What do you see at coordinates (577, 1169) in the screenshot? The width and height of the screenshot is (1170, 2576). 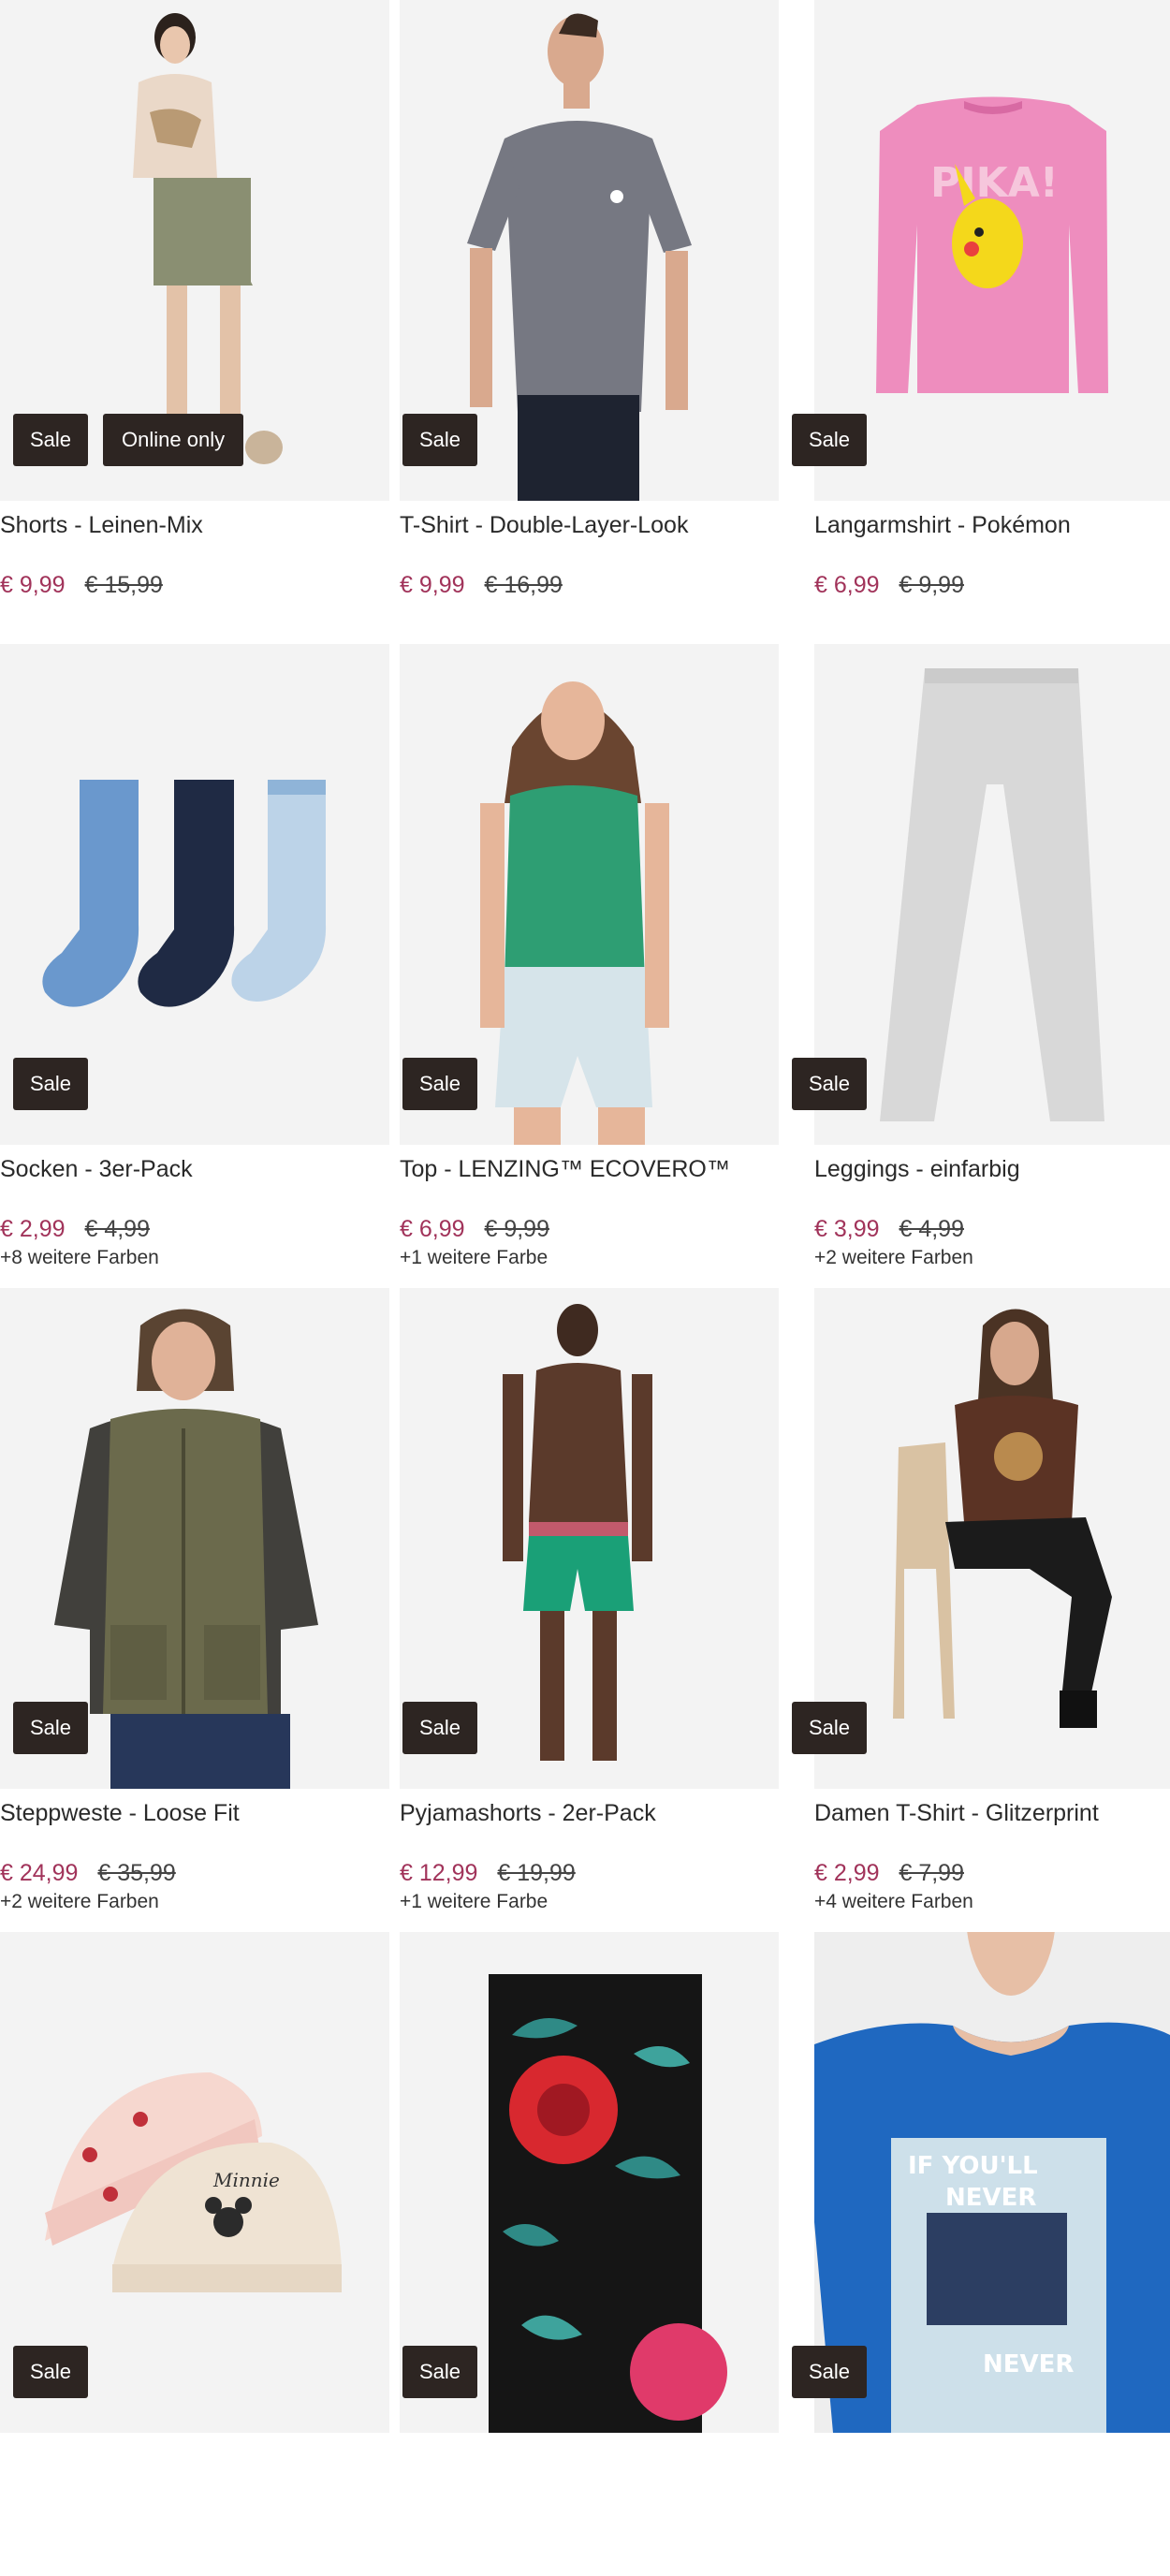 I see `product-title: Top - LENZING™ ECOVERO™` at bounding box center [577, 1169].